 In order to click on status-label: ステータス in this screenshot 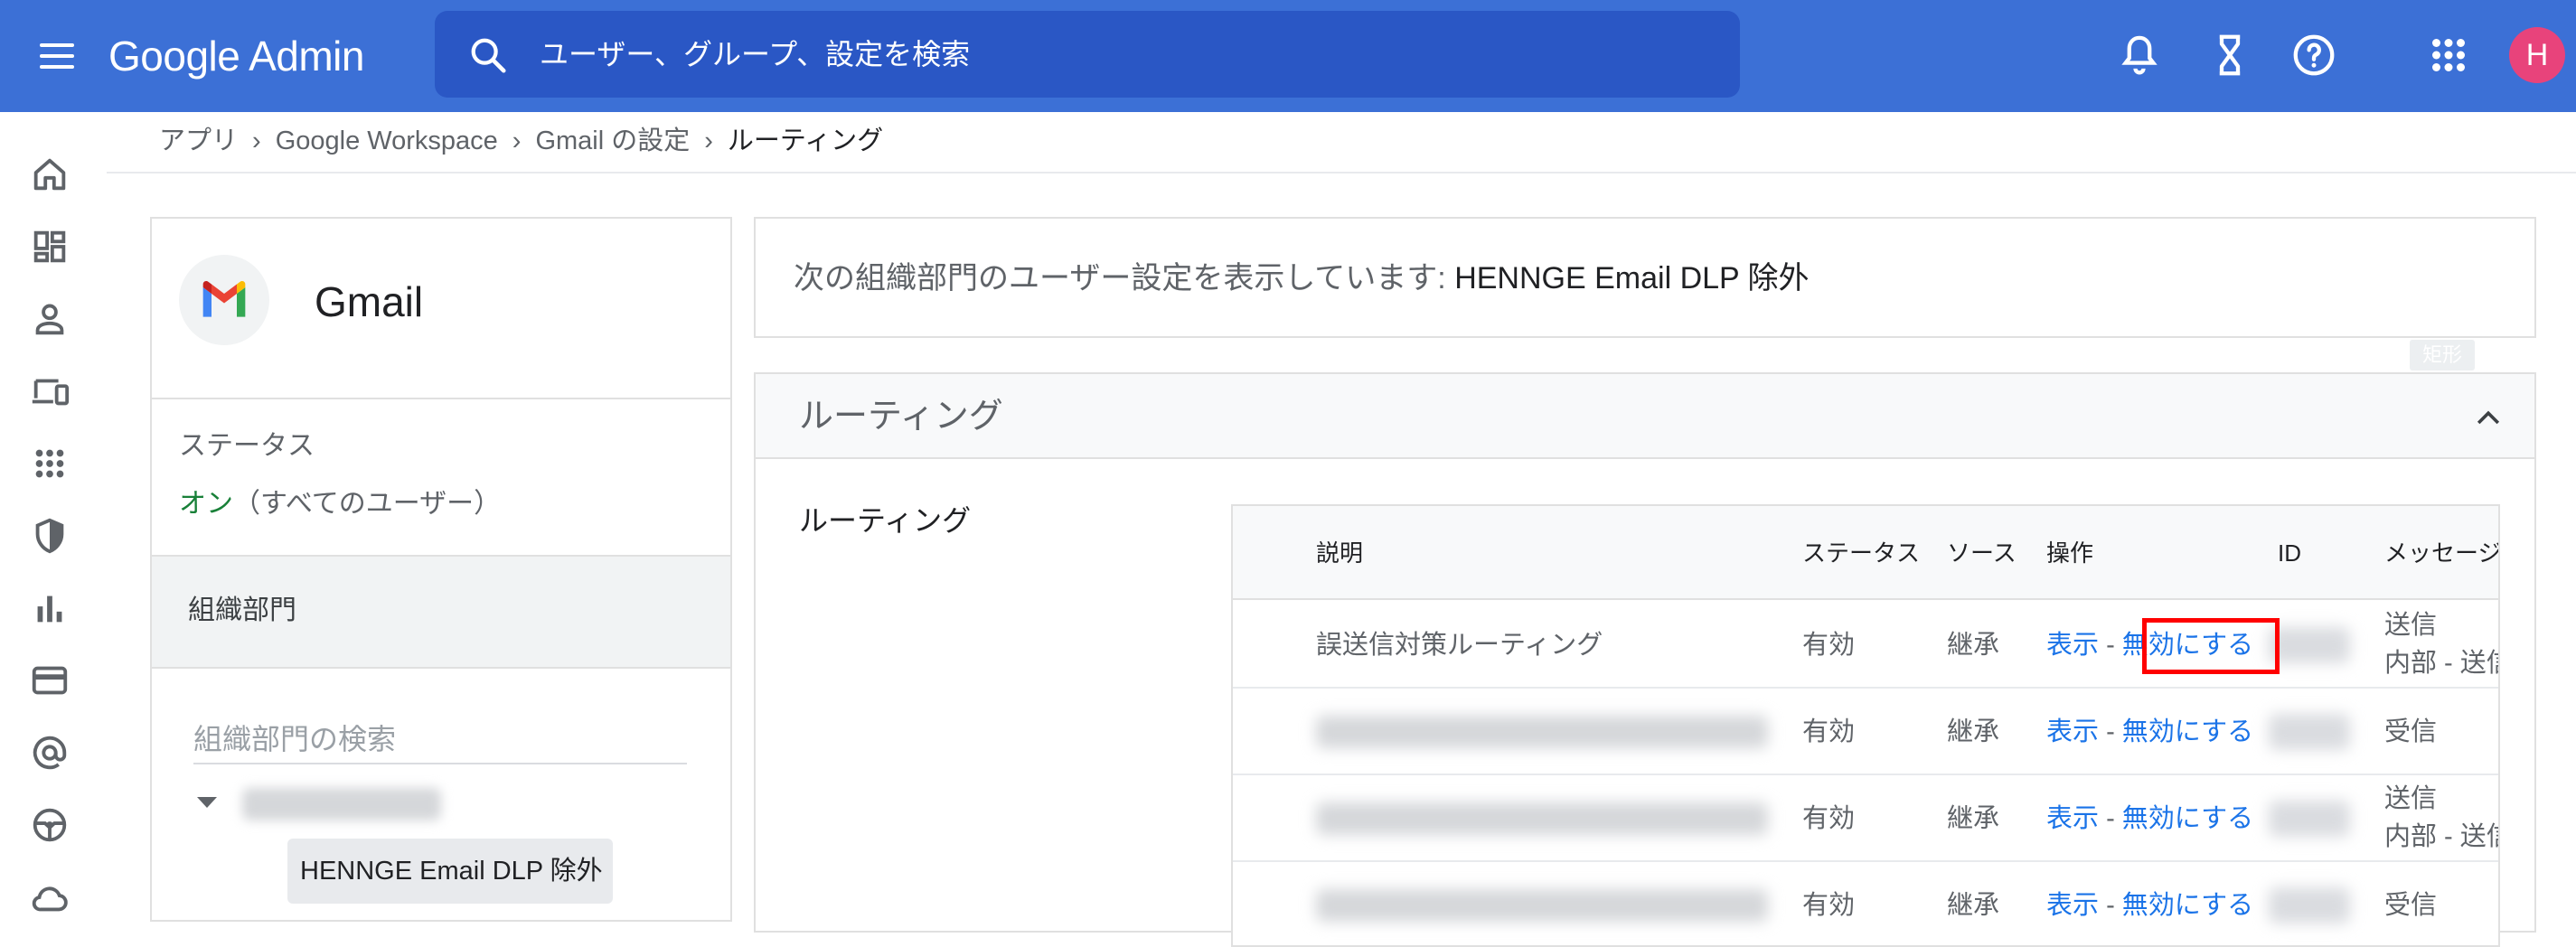, I will do `click(247, 446)`.